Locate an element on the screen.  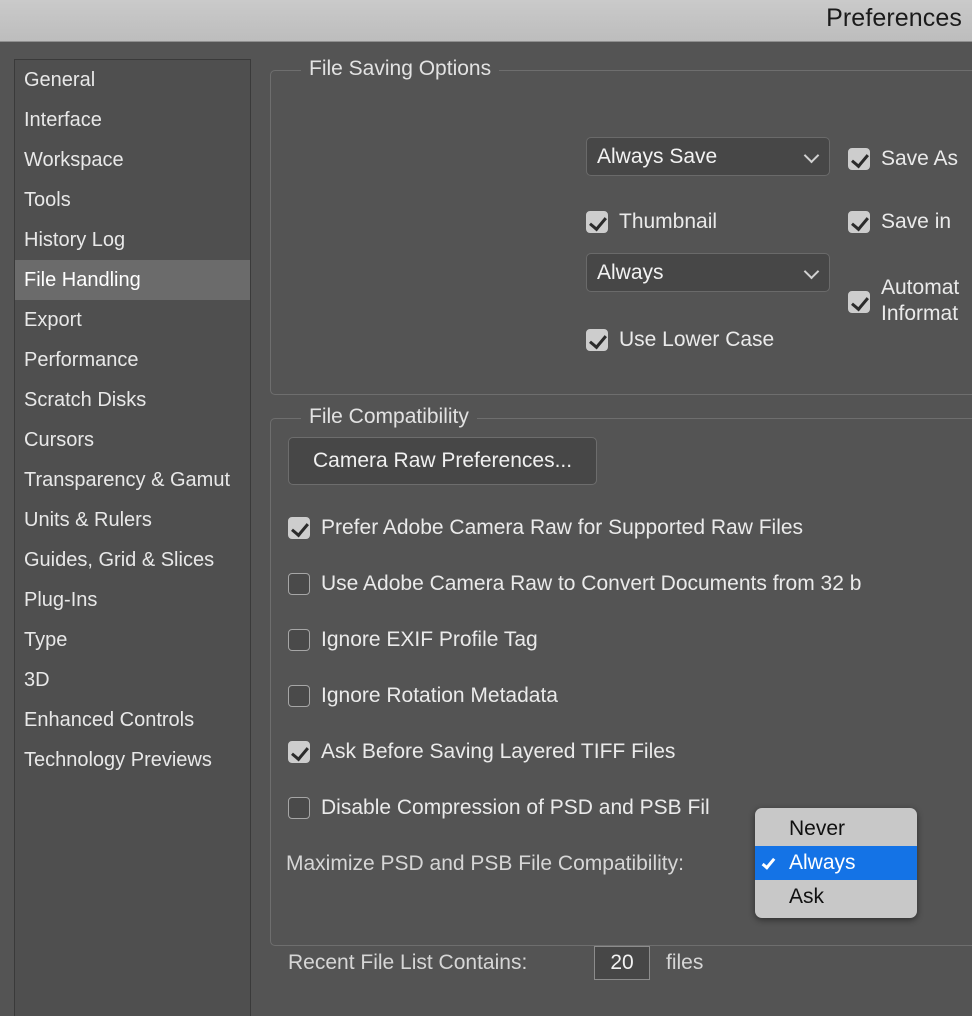
disable-compression-label: Disable Compression of PSD and PSB Fil is located at coordinates (515, 807).